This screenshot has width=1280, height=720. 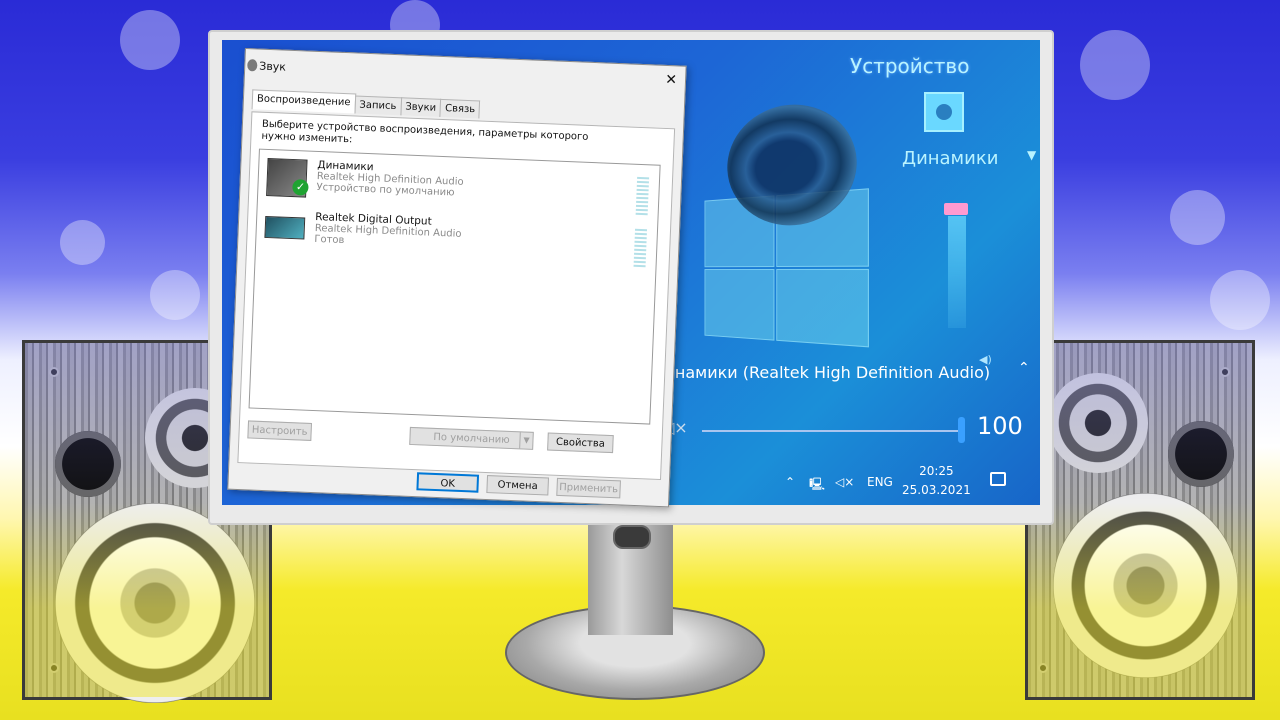 What do you see at coordinates (1024, 368) in the screenshot?
I see `chevron-up-icon: ⌃` at bounding box center [1024, 368].